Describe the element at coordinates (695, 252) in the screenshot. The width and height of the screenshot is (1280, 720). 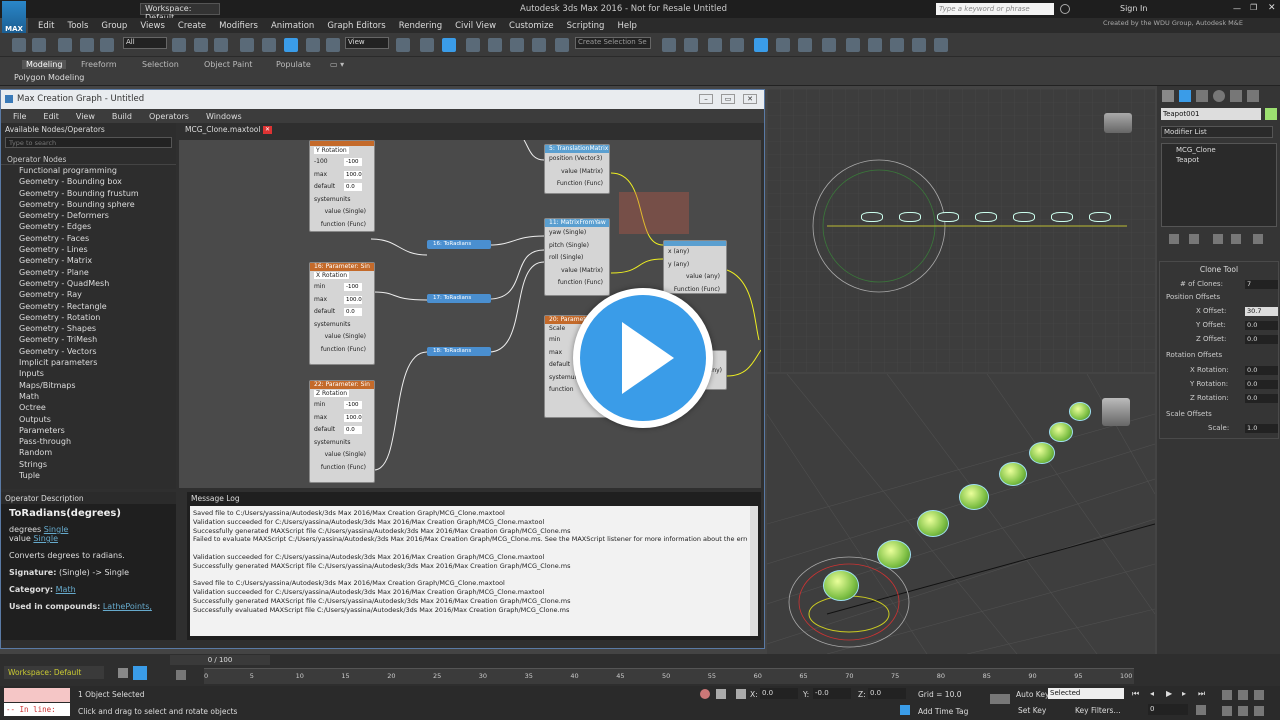
I see `node-input-port: x (any)` at that location.